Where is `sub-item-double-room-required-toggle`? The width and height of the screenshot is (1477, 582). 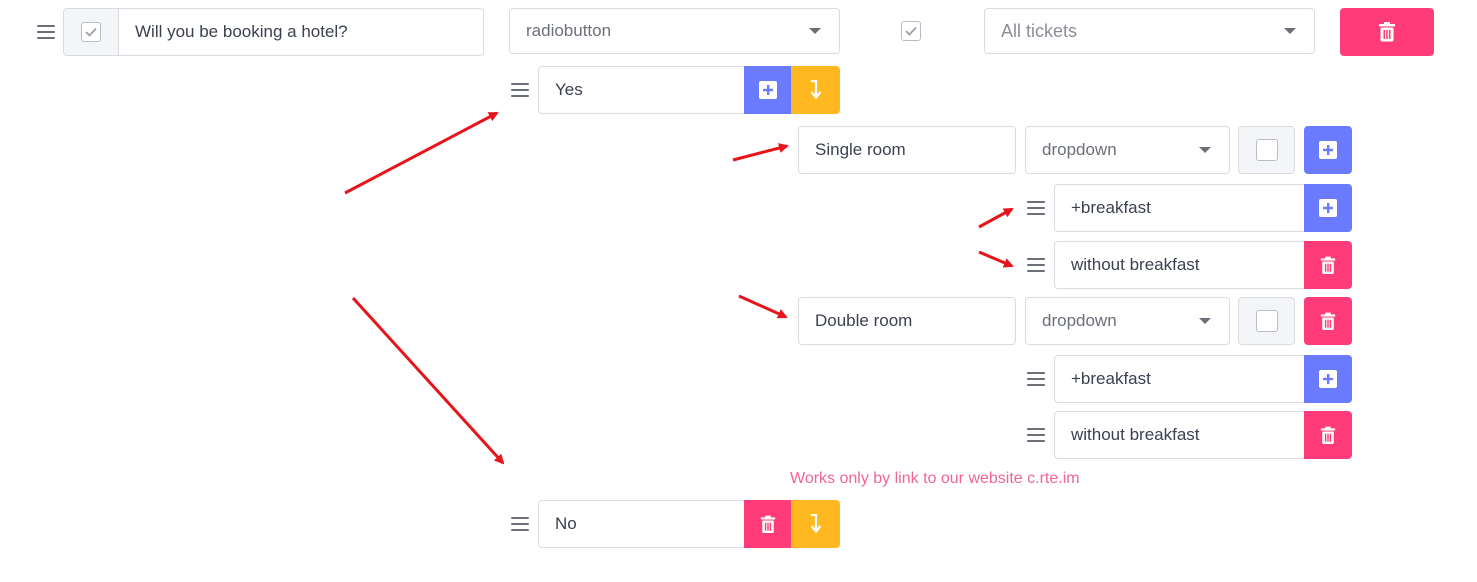 sub-item-double-room-required-toggle is located at coordinates (1266, 321).